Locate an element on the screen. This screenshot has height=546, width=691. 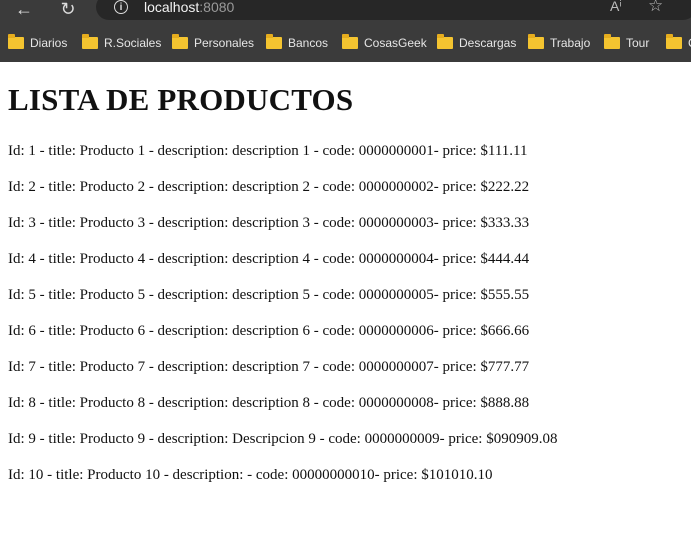
bookmark-personales: Personales is located at coordinates (213, 43).